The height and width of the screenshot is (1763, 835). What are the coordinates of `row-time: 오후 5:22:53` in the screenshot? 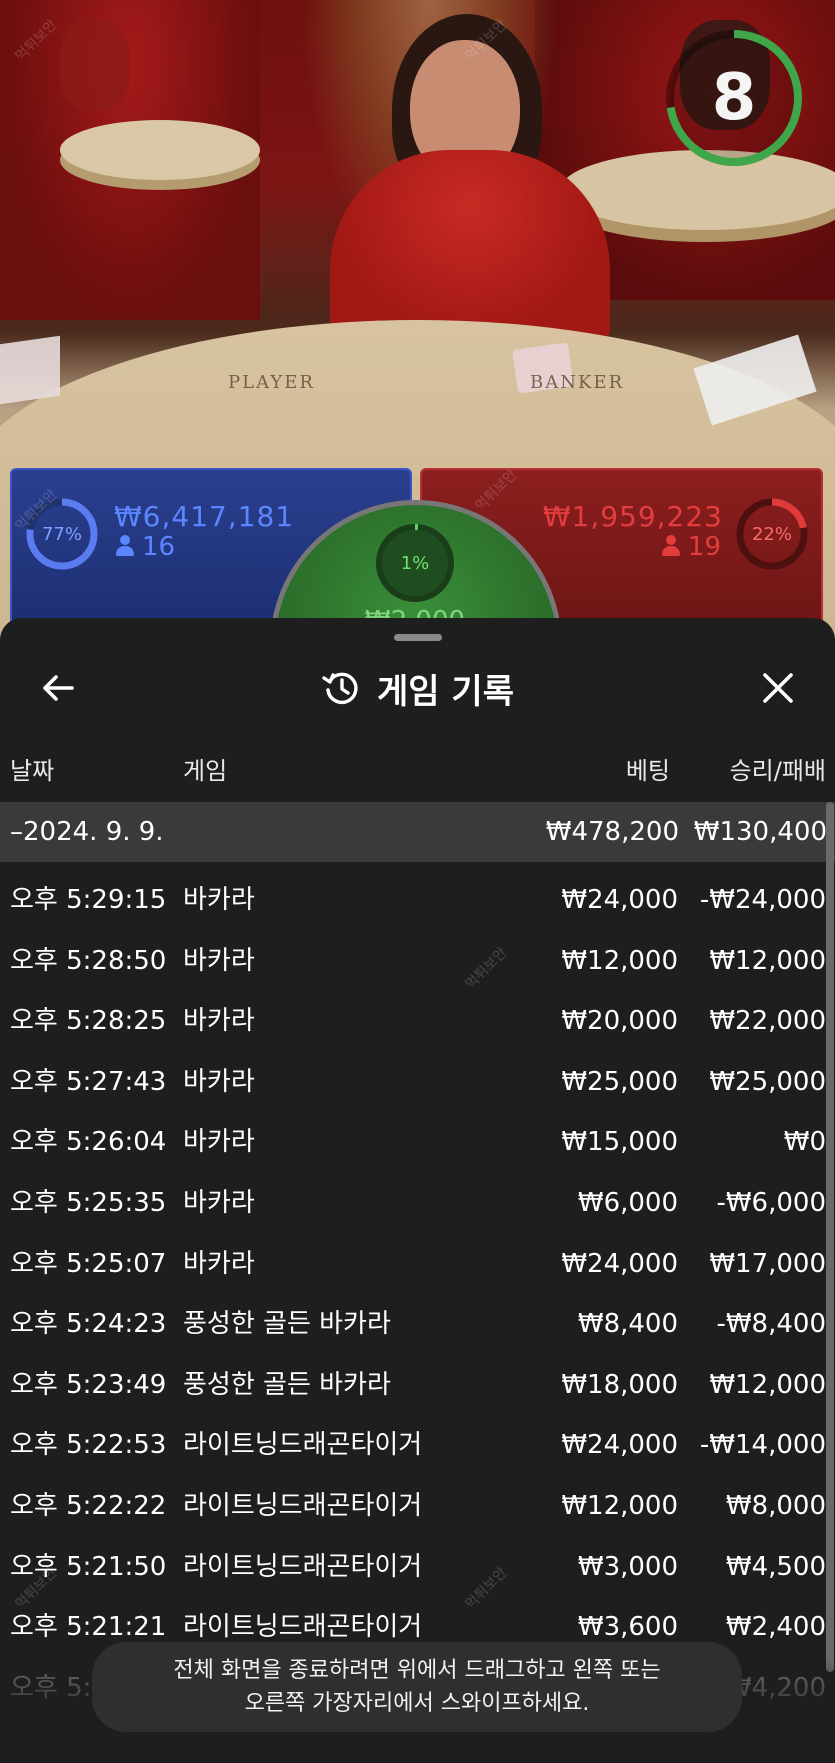 It's located at (88, 1445).